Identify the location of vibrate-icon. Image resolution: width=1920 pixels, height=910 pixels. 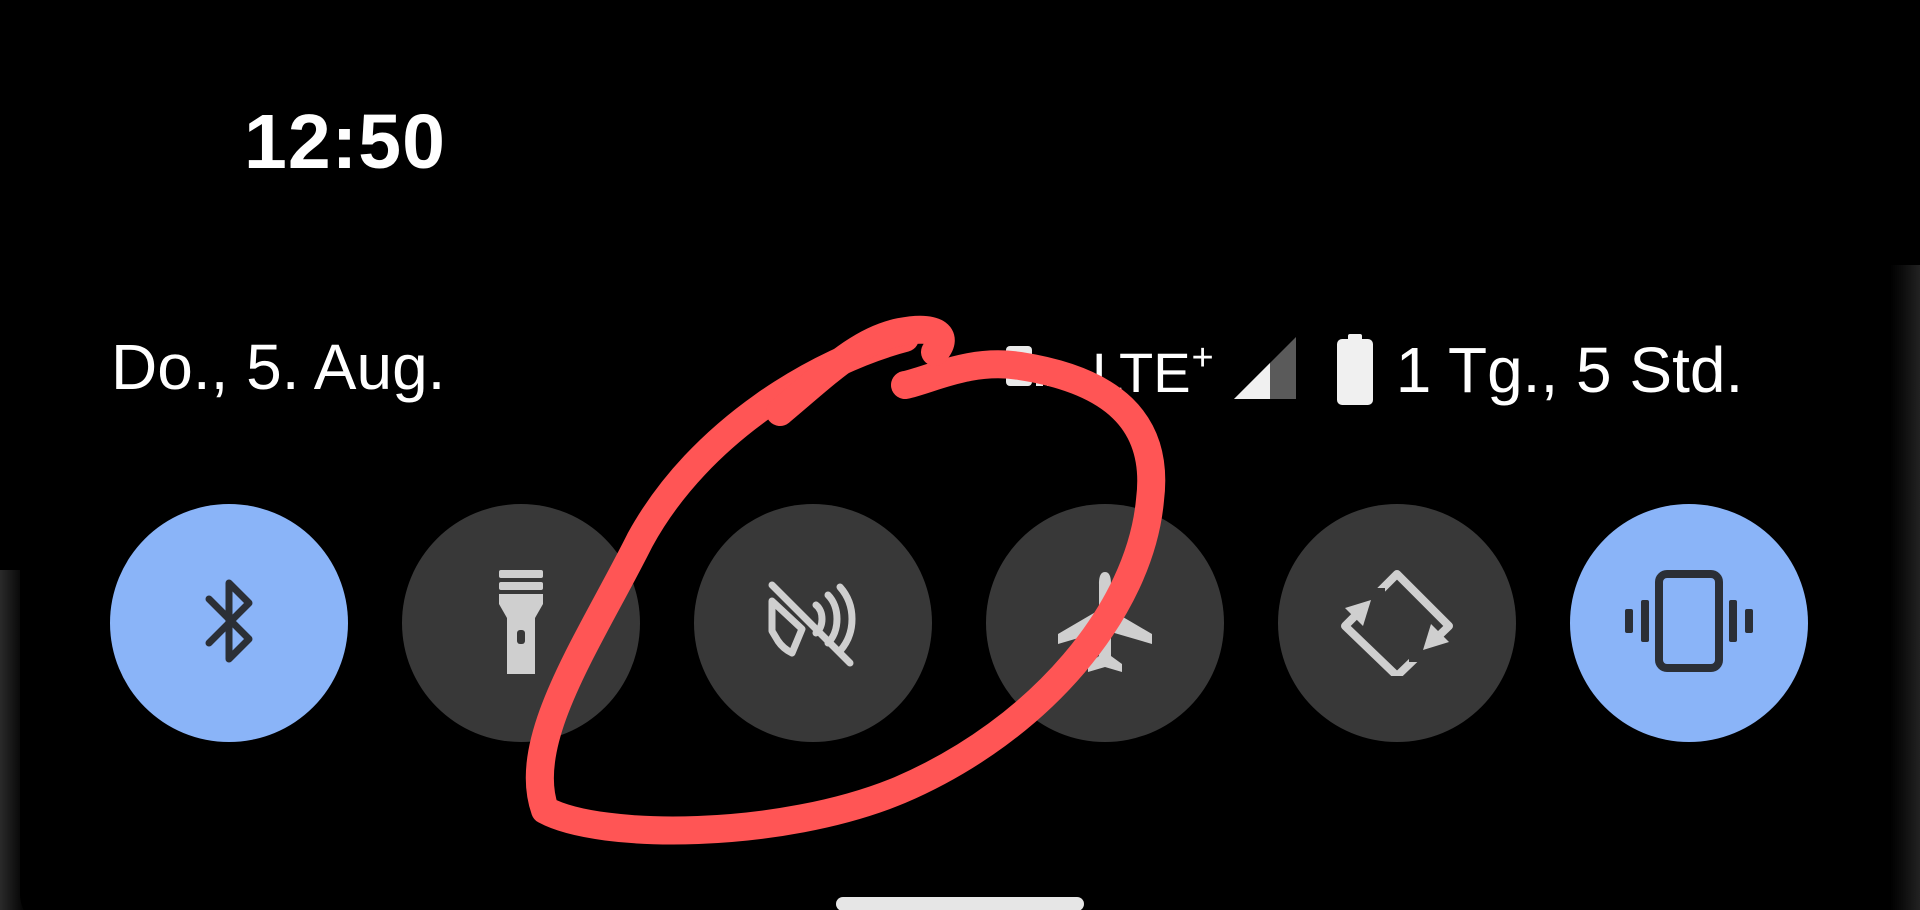
(1689, 623).